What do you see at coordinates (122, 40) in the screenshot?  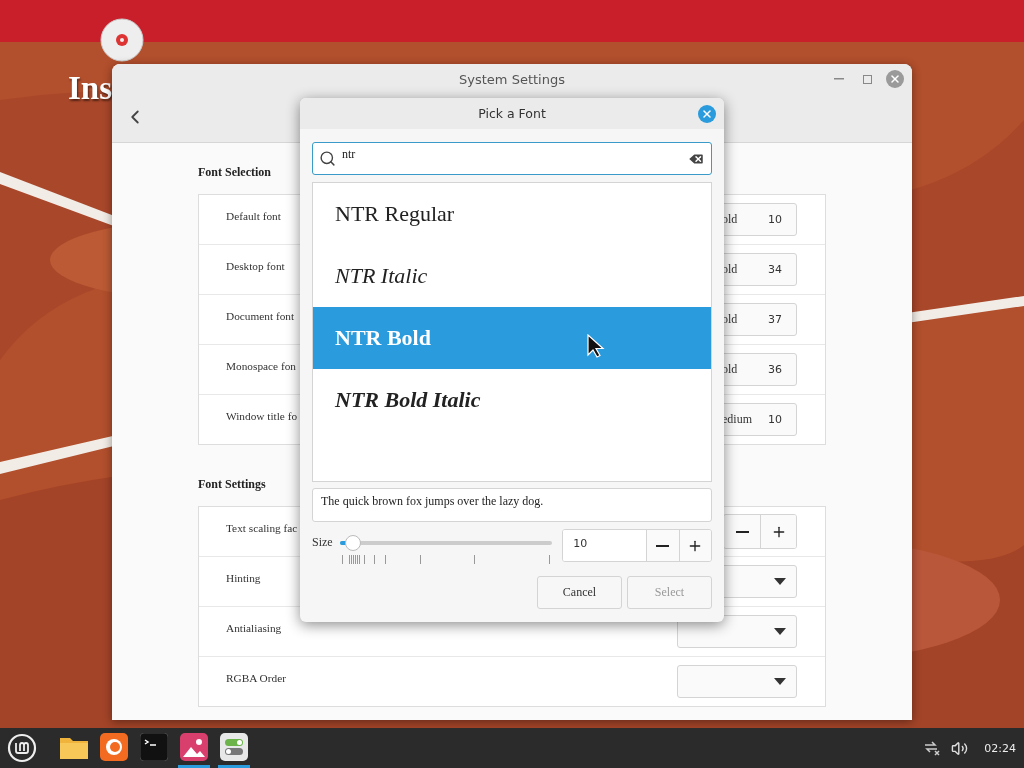 I see `disc-icon` at bounding box center [122, 40].